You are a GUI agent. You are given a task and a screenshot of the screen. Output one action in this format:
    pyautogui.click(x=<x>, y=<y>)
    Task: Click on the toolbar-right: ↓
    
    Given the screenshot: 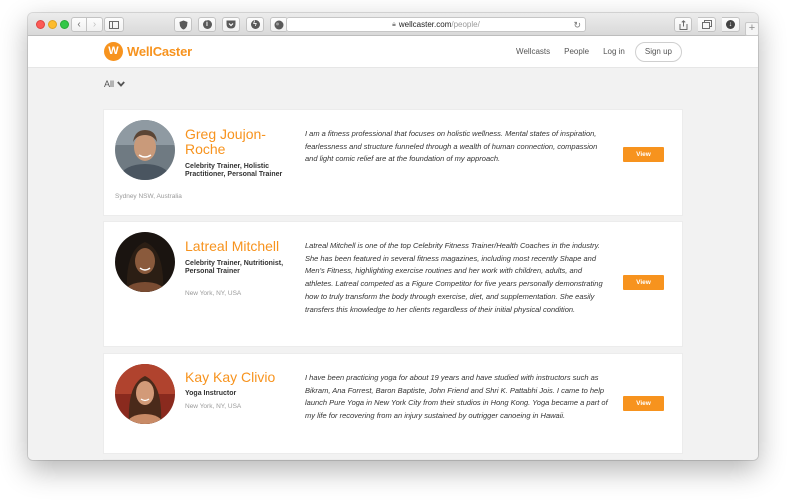 What is the action you would take?
    pyautogui.click(x=707, y=24)
    